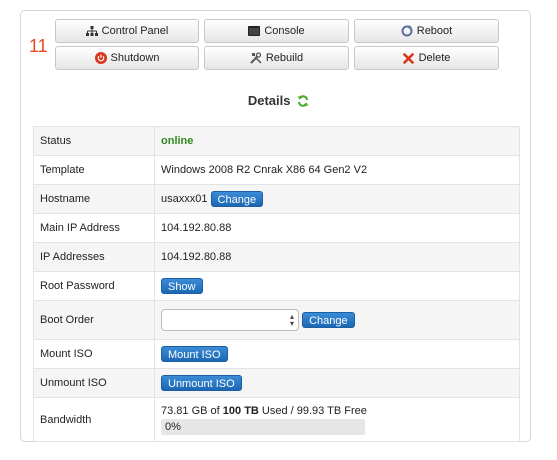  I want to click on main-ip-label: Main IP Address, so click(94, 228).